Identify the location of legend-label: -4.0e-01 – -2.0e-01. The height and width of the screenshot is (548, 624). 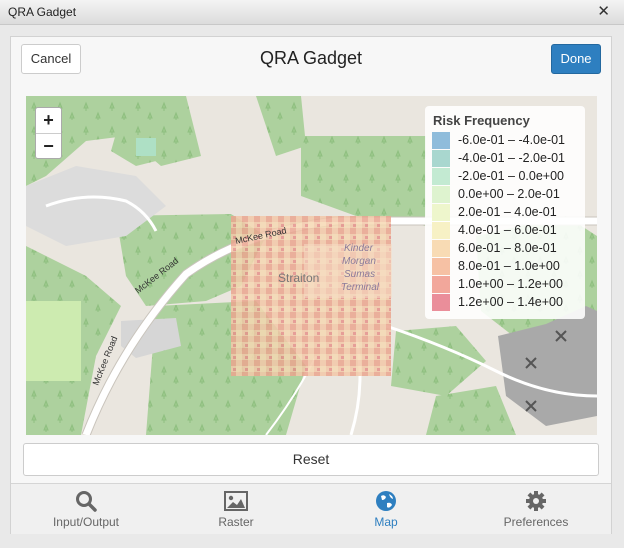
(512, 158).